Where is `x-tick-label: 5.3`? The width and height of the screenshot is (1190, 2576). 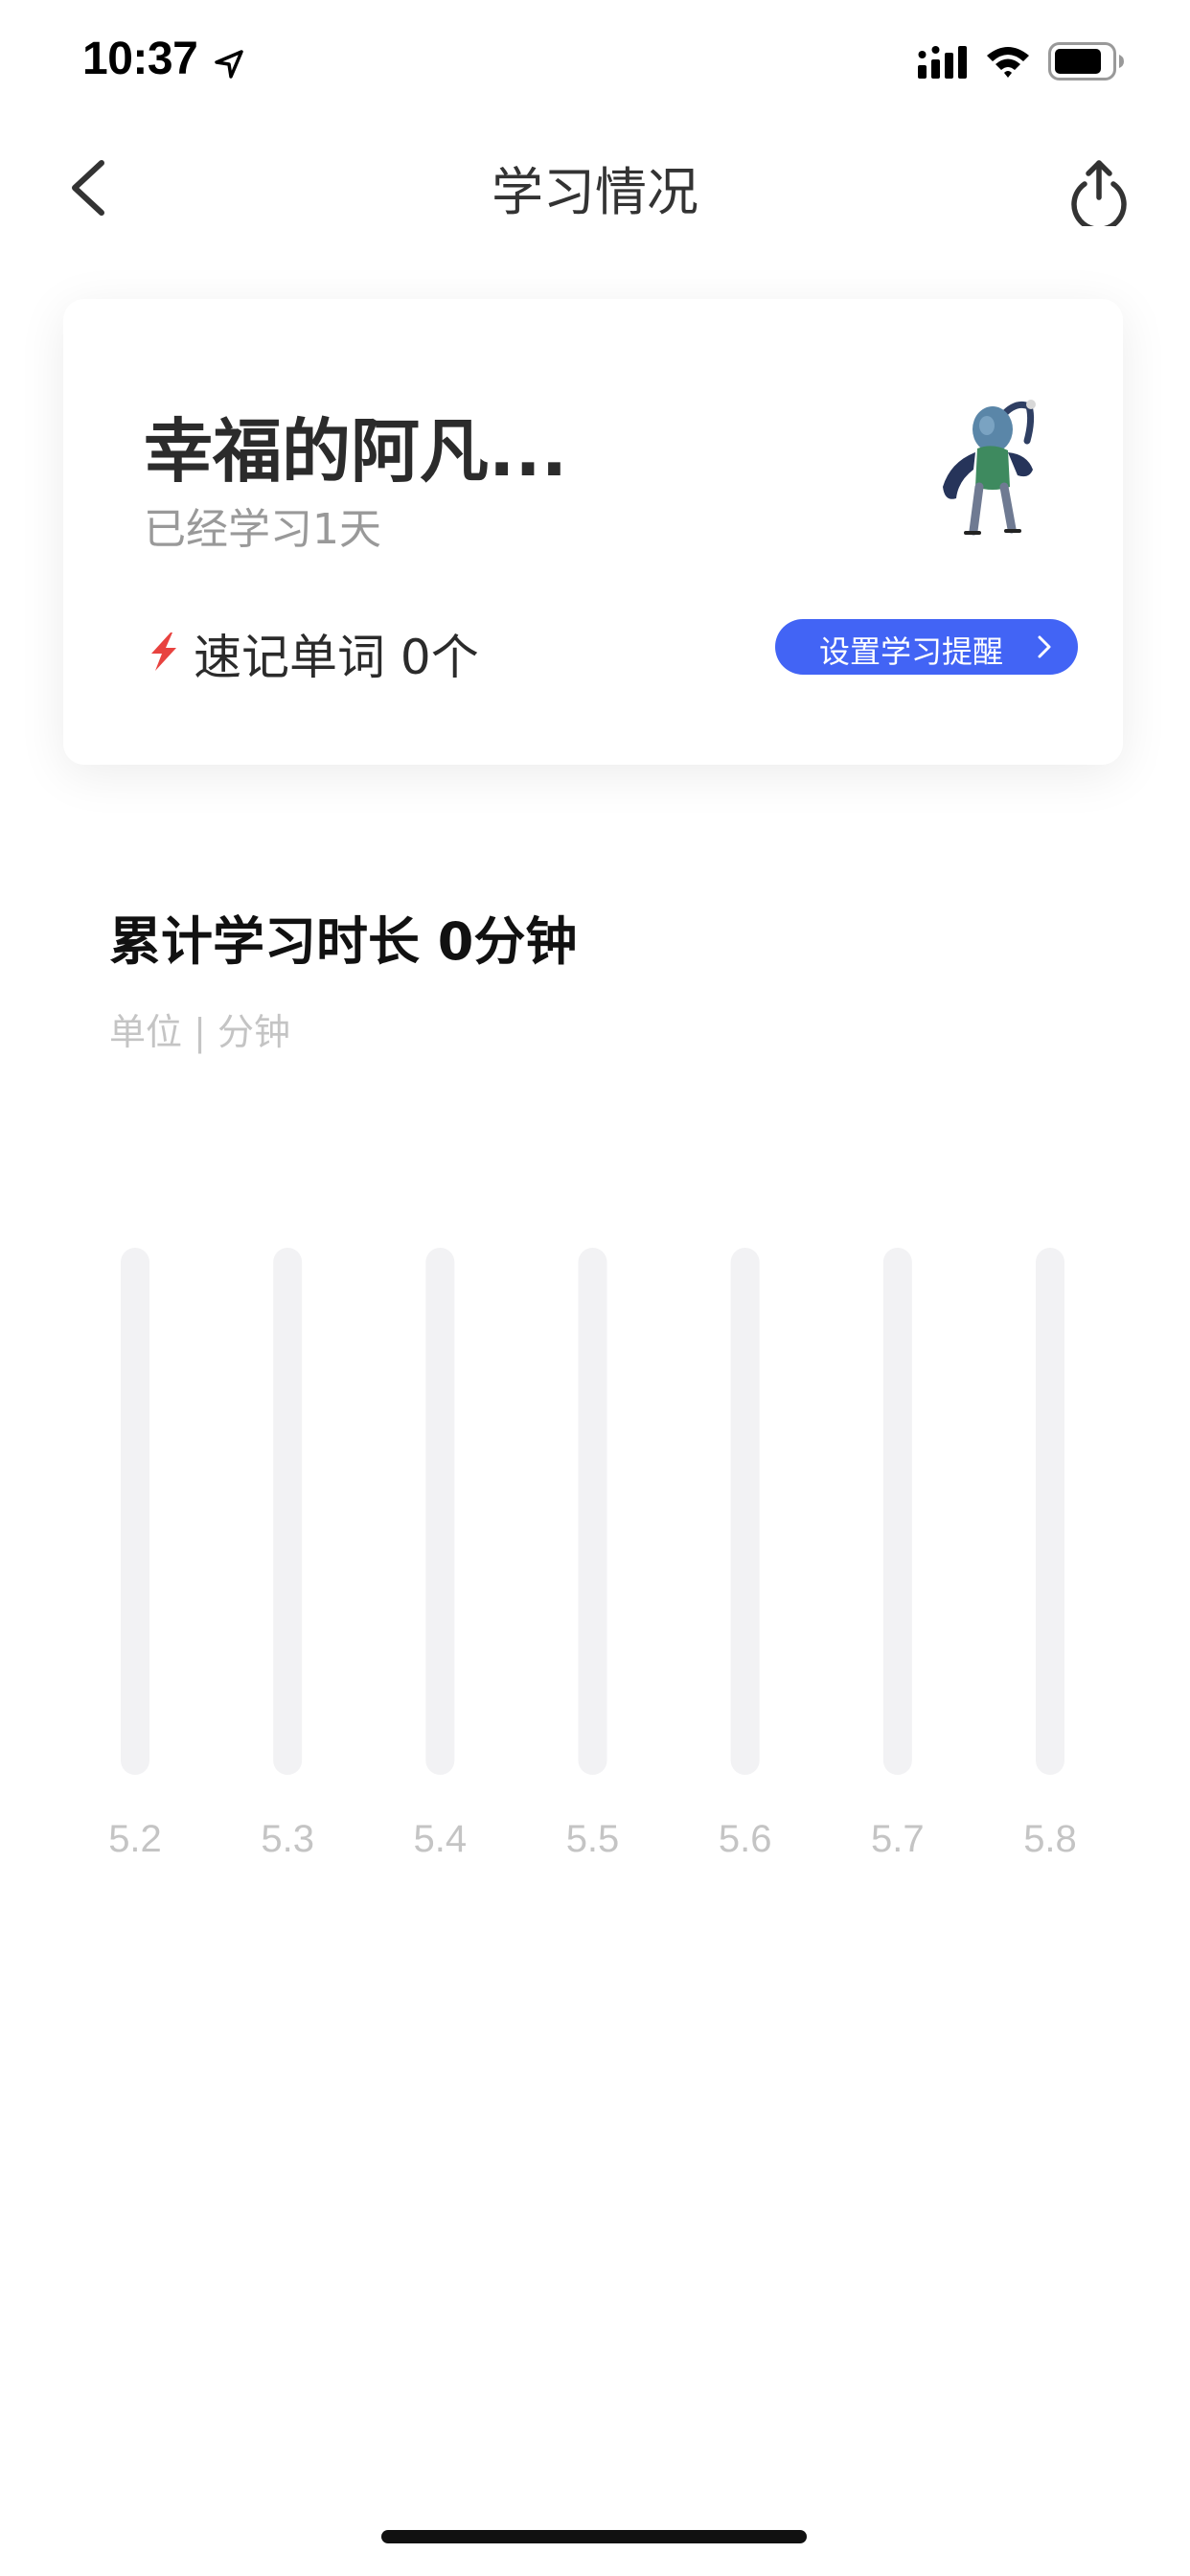
x-tick-label: 5.3 is located at coordinates (287, 1839).